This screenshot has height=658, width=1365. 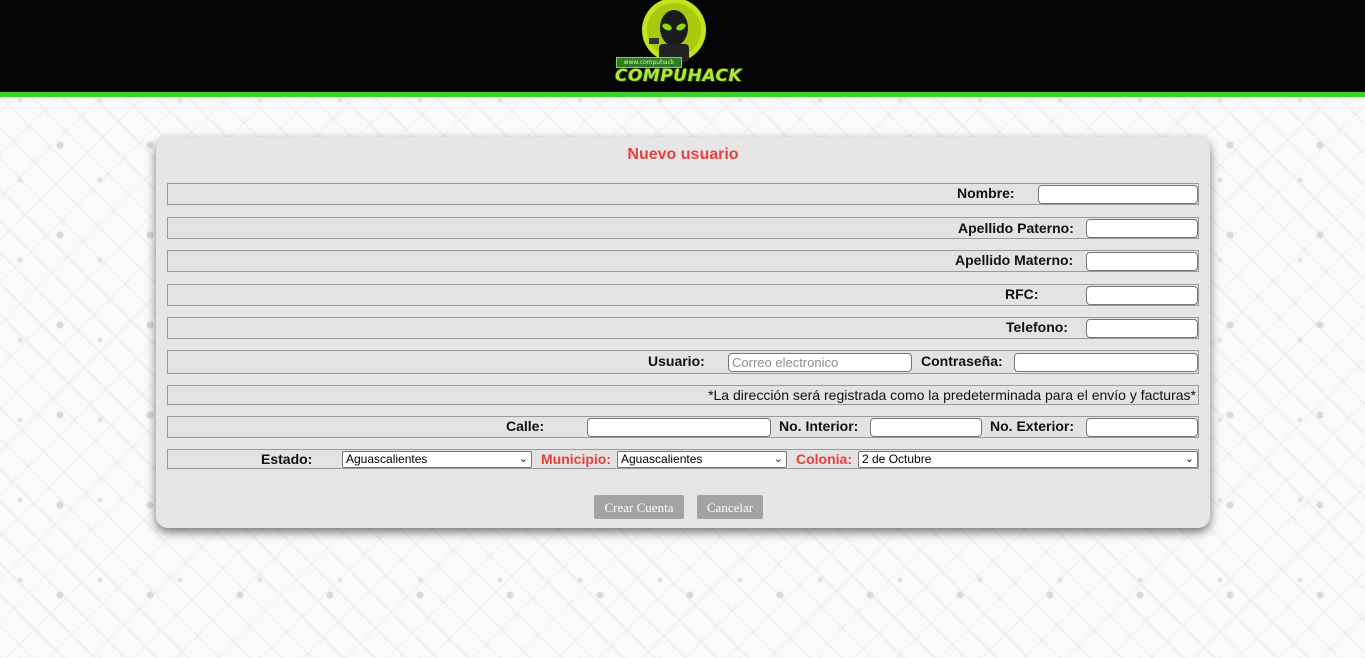 What do you see at coordinates (824, 459) in the screenshot?
I see `colonia-label: Colonia:` at bounding box center [824, 459].